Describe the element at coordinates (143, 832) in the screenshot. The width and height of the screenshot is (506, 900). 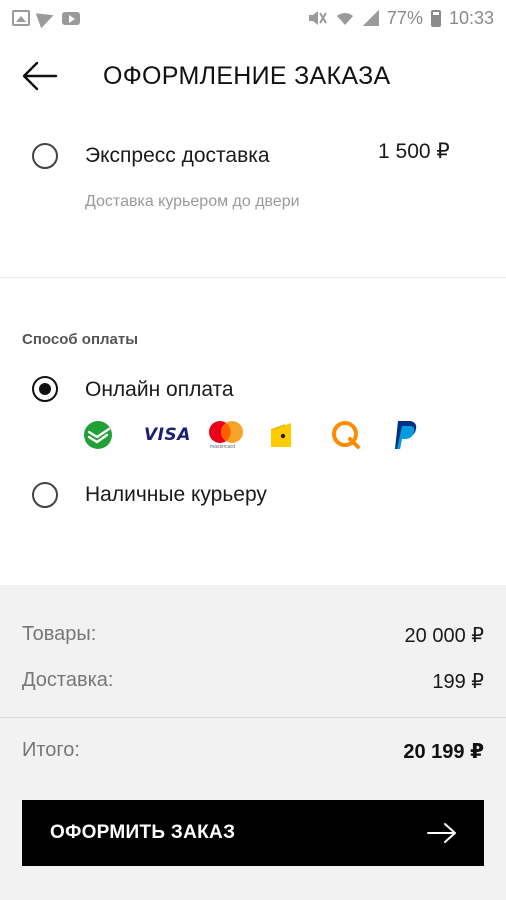
I see `checkout-label: ОФОРМИТЬ ЗАКАЗ` at that location.